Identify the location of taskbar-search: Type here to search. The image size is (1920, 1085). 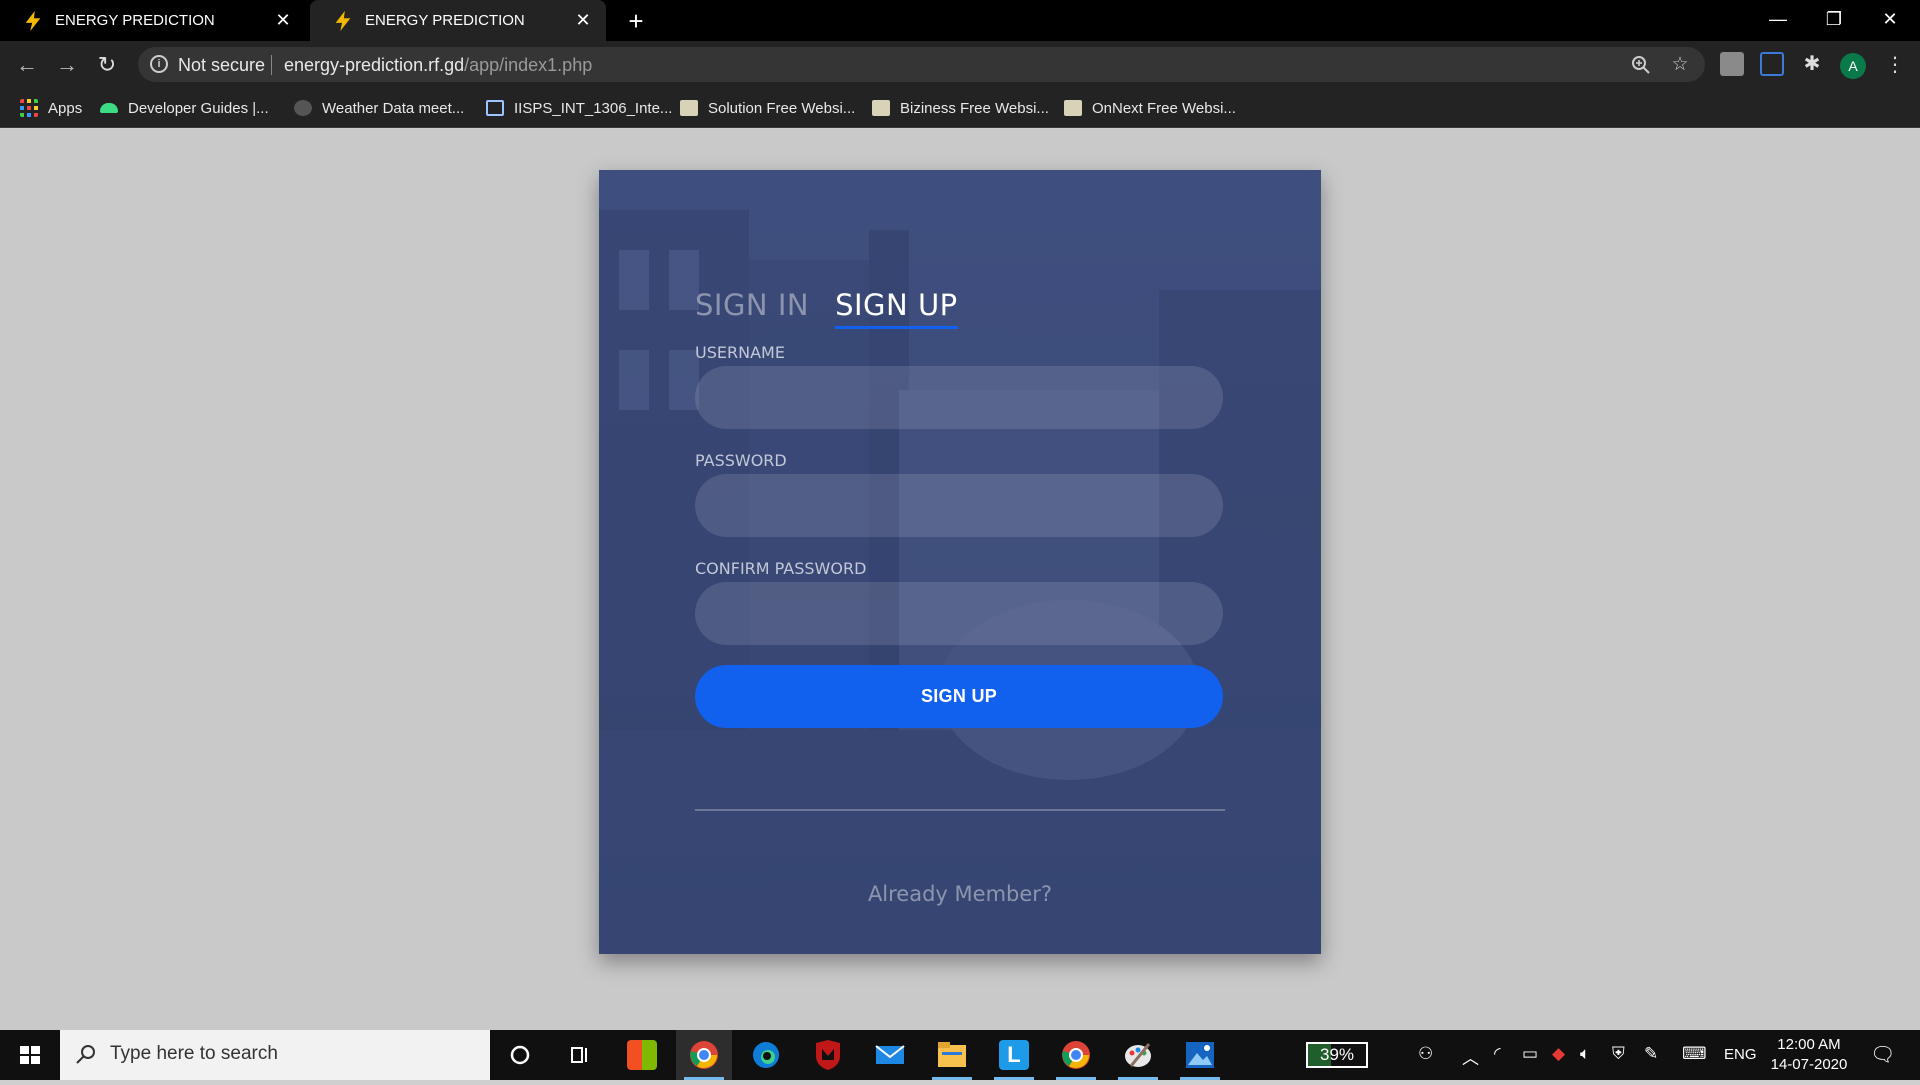
(275, 1055).